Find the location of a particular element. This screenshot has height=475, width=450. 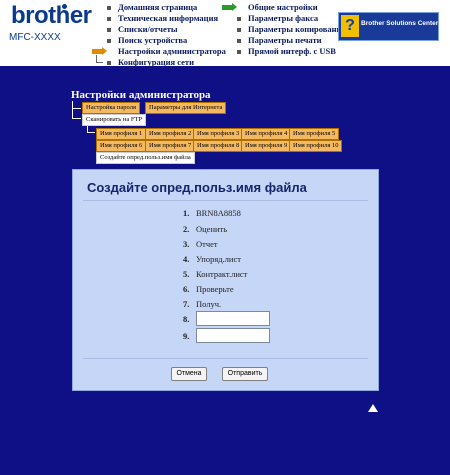

list-item: 5. Контракт.лист is located at coordinates (215, 274).